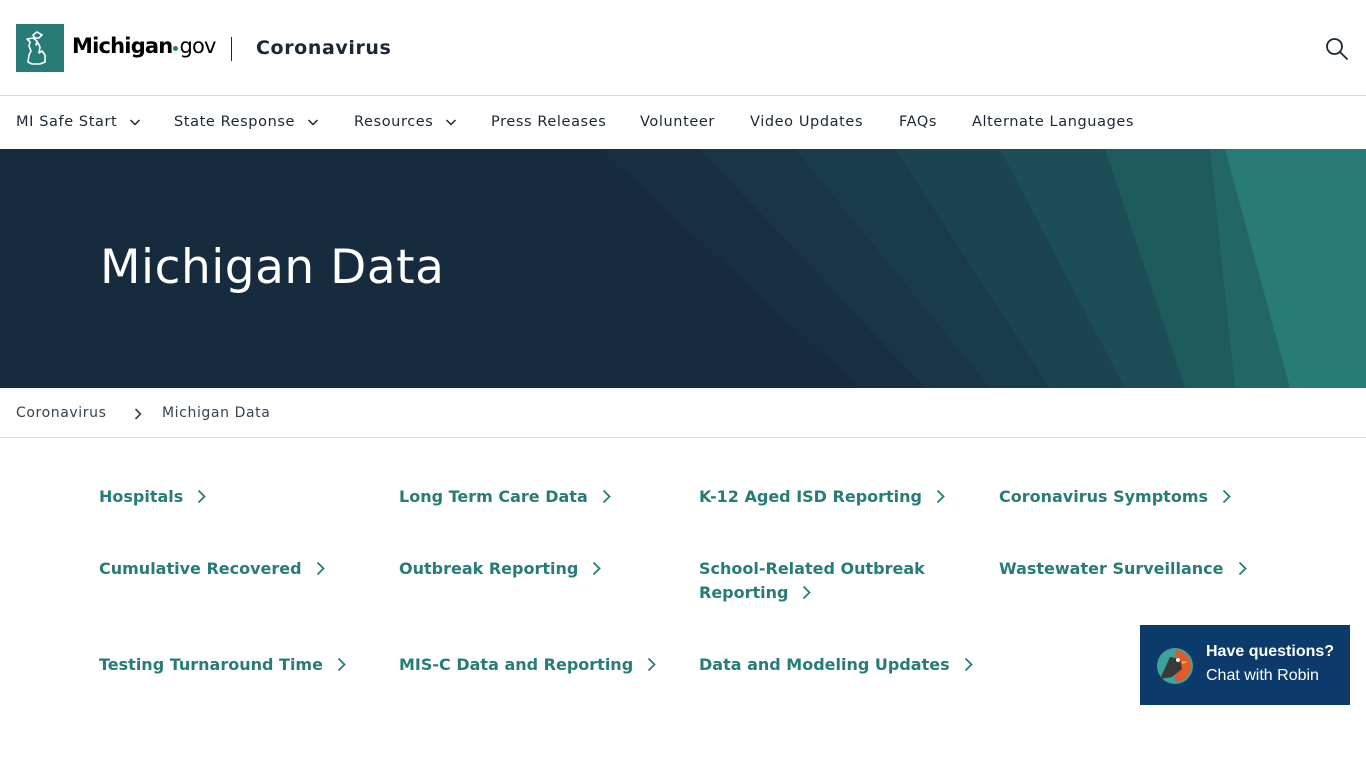 The width and height of the screenshot is (1366, 768). I want to click on nav-item-volunteer: Volunteer, so click(677, 122).